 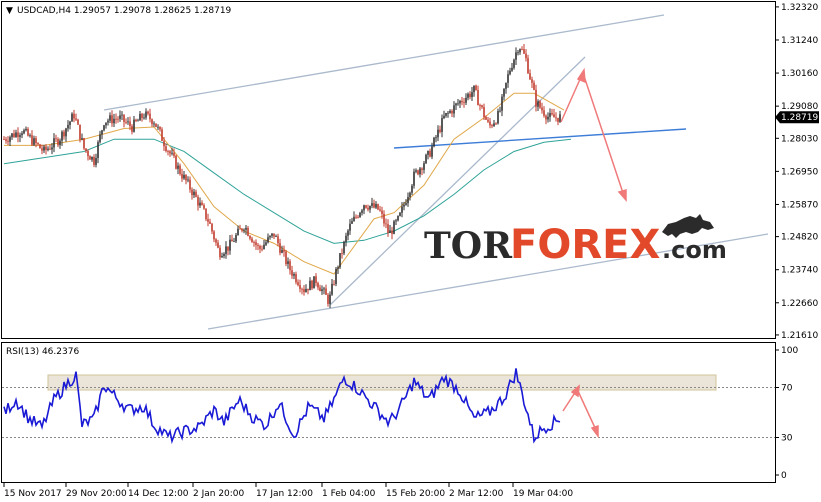 What do you see at coordinates (786, 413) in the screenshot?
I see `rsi-y-axis: 100 70 30 0` at bounding box center [786, 413].